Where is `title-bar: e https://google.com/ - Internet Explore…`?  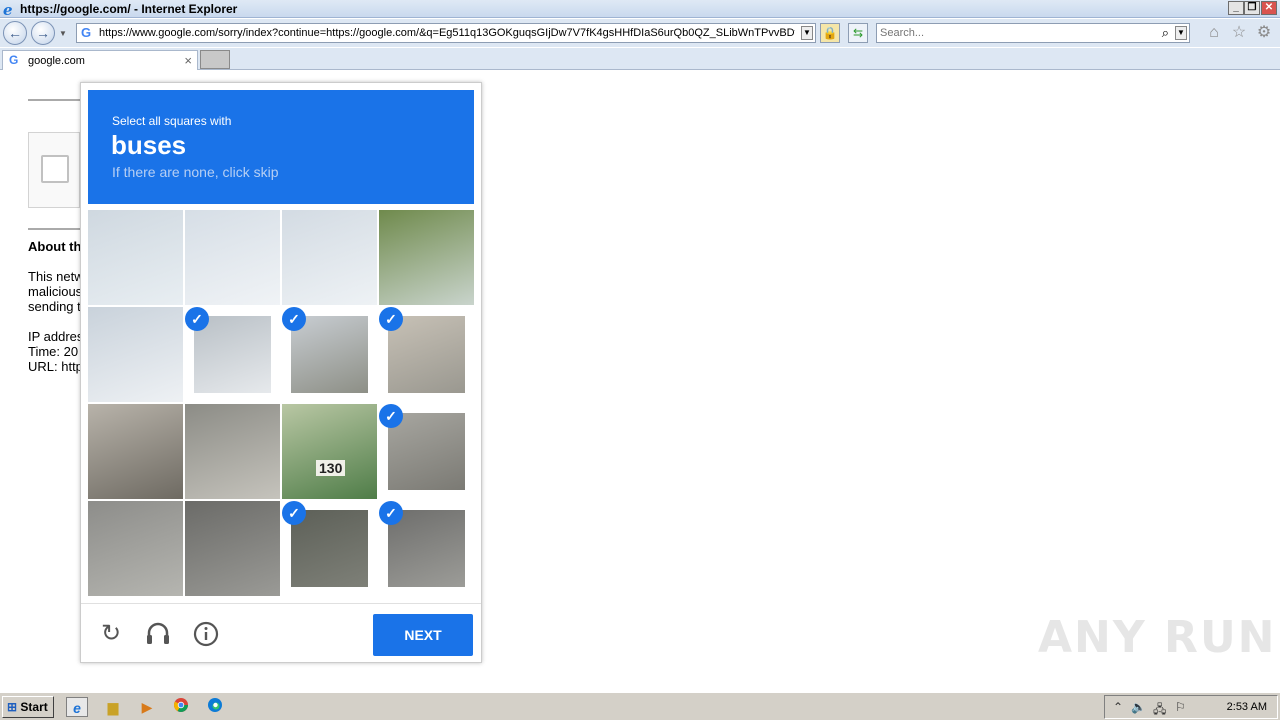
title-bar: e https://google.com/ - Internet Explore… is located at coordinates (640, 9).